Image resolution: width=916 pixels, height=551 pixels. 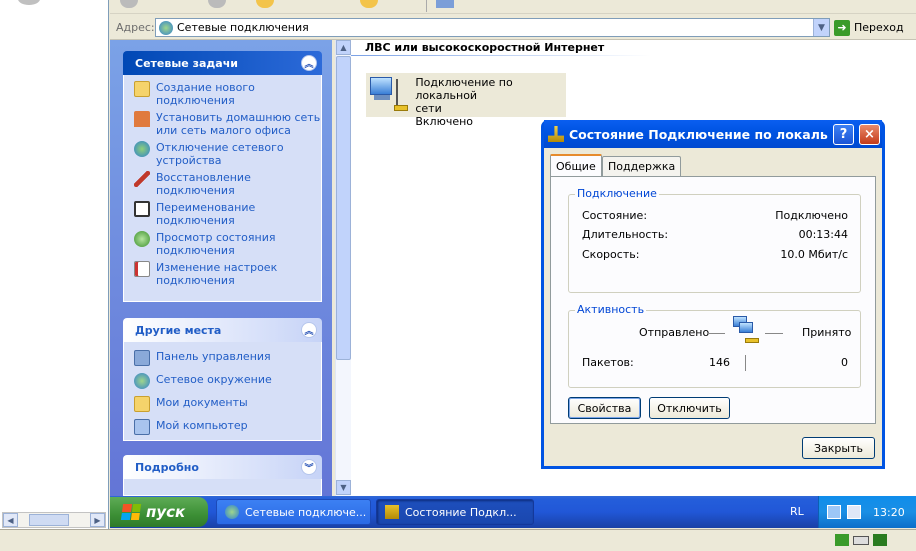 I want to click on status-globe-icon, so click(x=142, y=239).